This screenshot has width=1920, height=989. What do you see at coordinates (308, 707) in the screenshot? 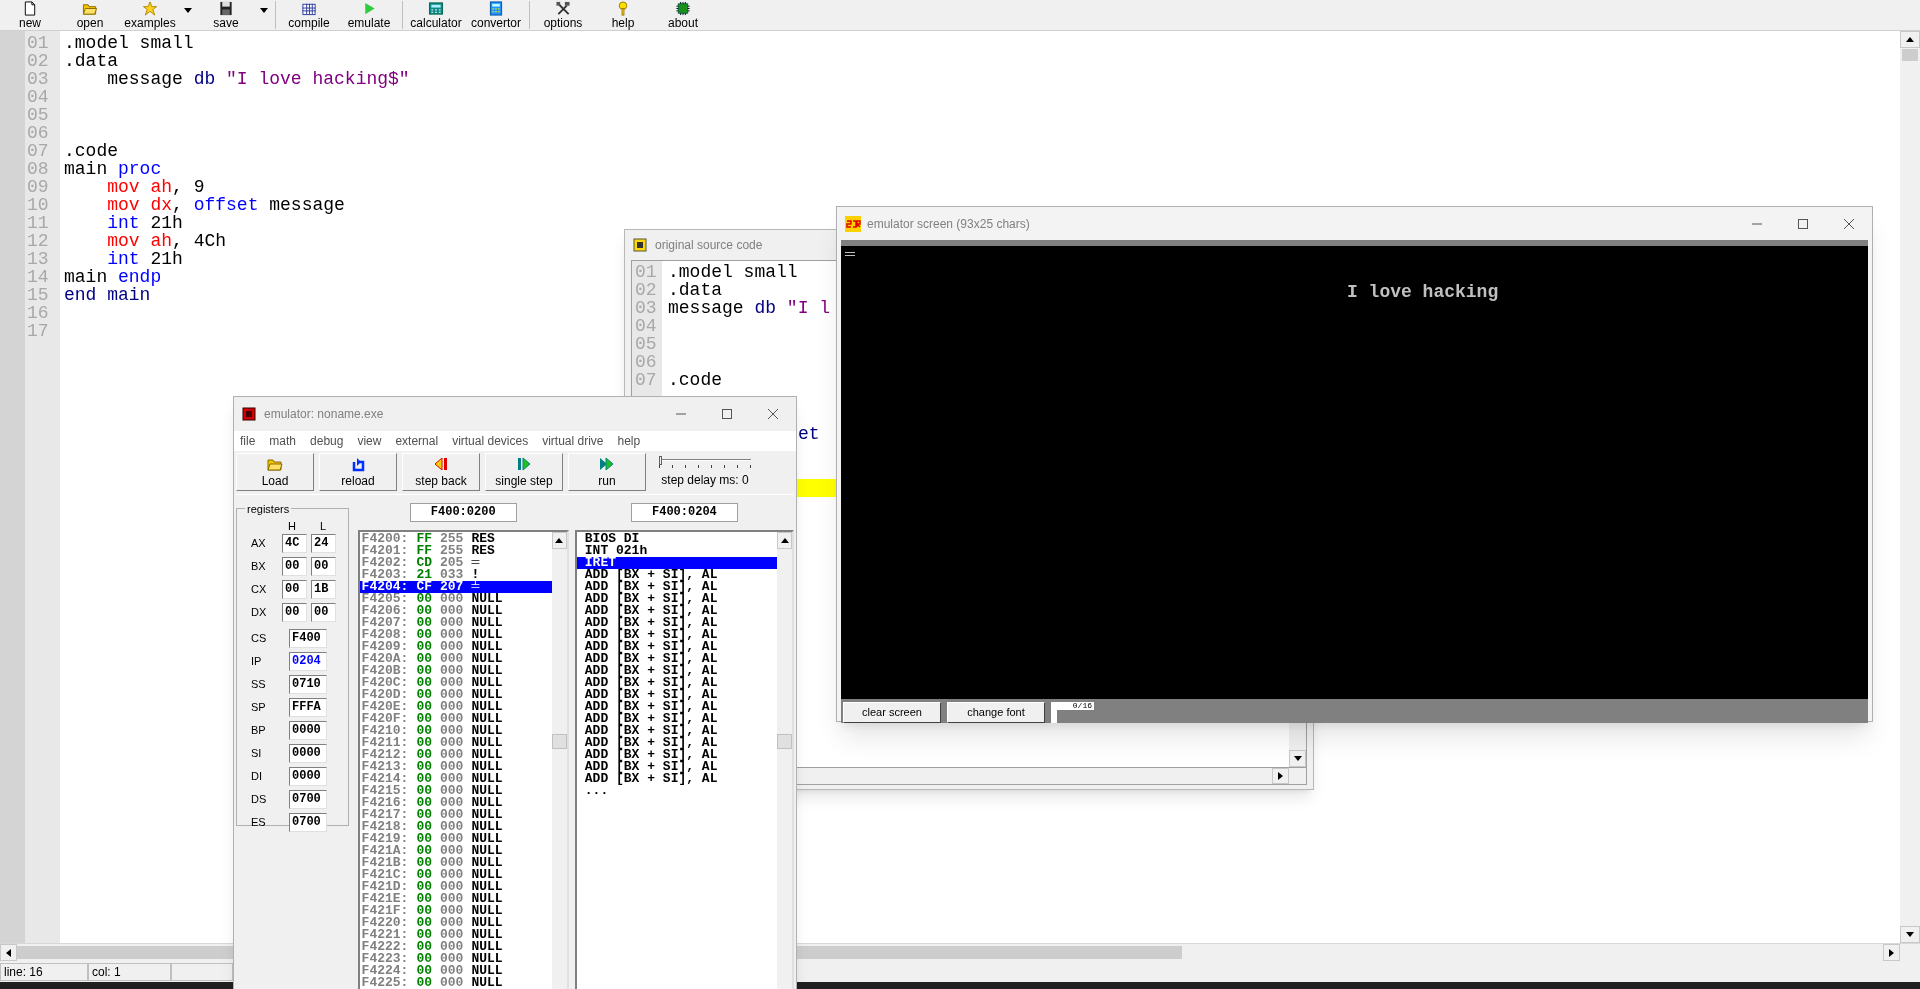
I see `register-field: FFFA` at bounding box center [308, 707].